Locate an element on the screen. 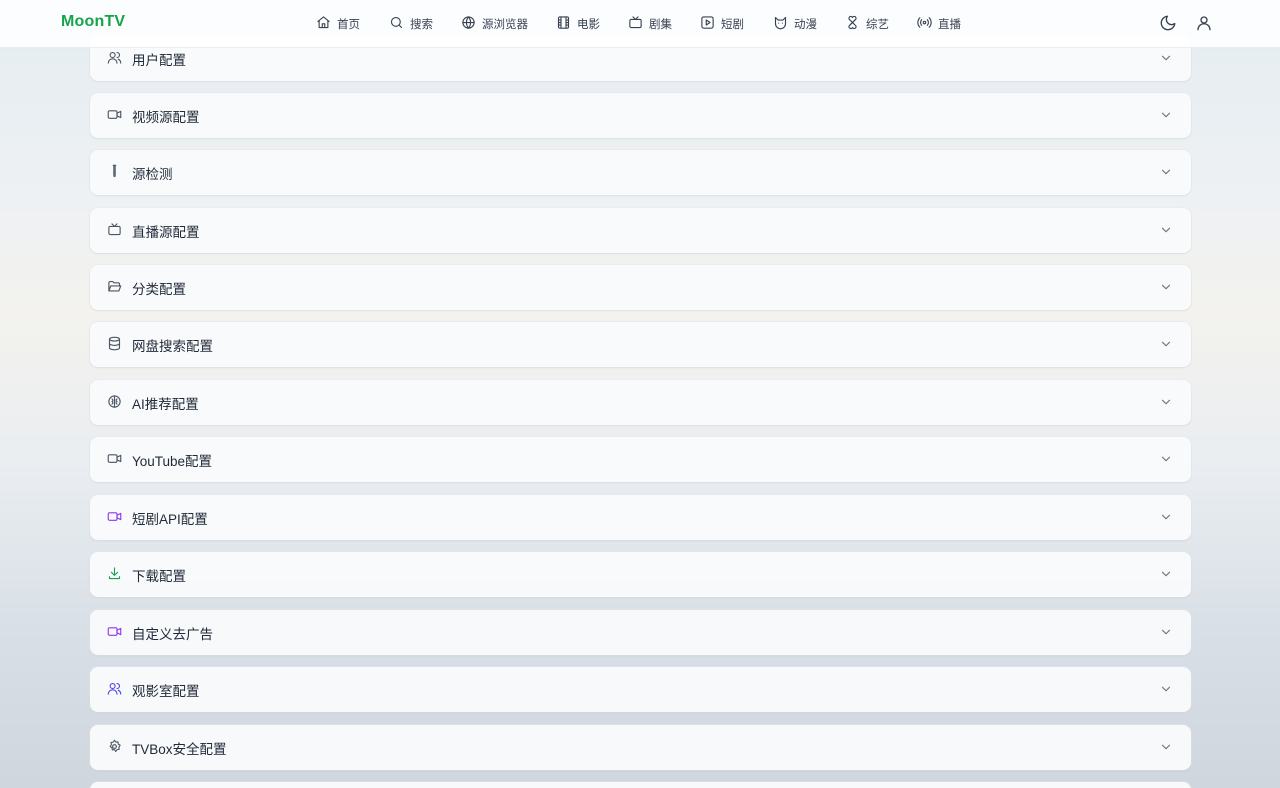 This screenshot has width=1280, height=788. panel-title: 源检测 is located at coordinates (152, 174).